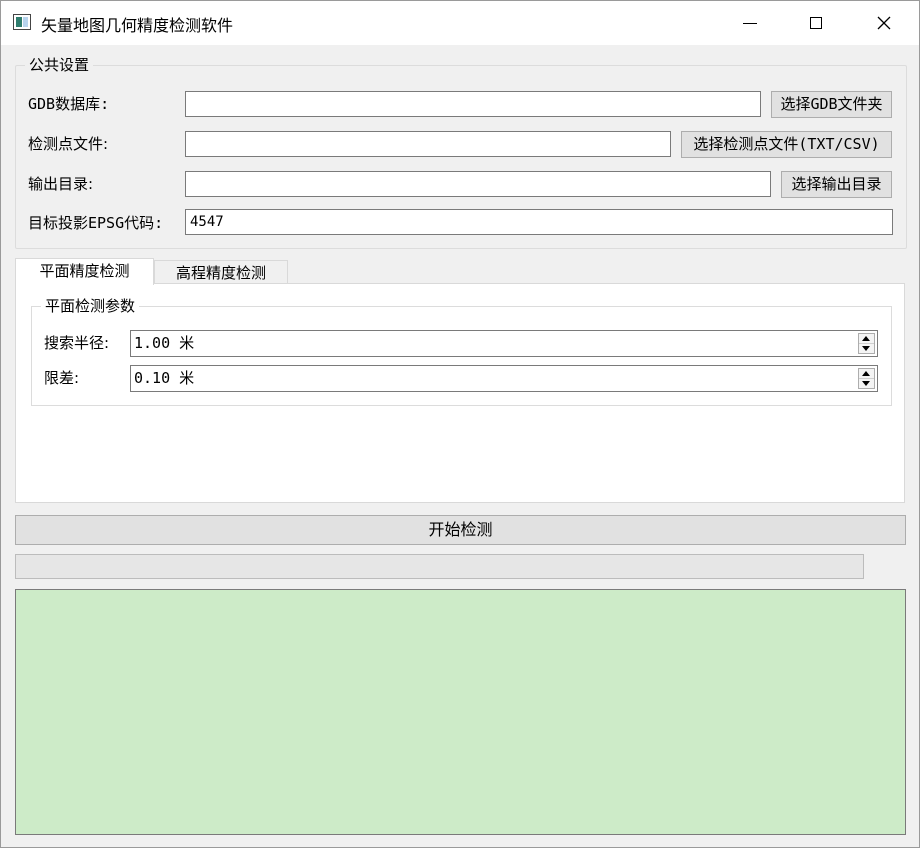  What do you see at coordinates (831, 104) in the screenshot?
I see `select-gdb-button: 选择GDB文件夹` at bounding box center [831, 104].